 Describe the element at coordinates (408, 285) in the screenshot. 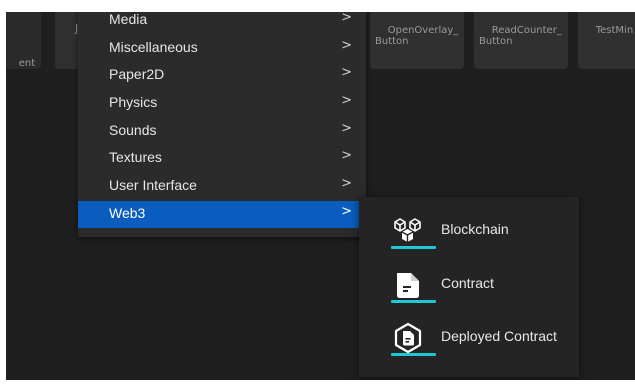

I see `contract-document-icon` at that location.